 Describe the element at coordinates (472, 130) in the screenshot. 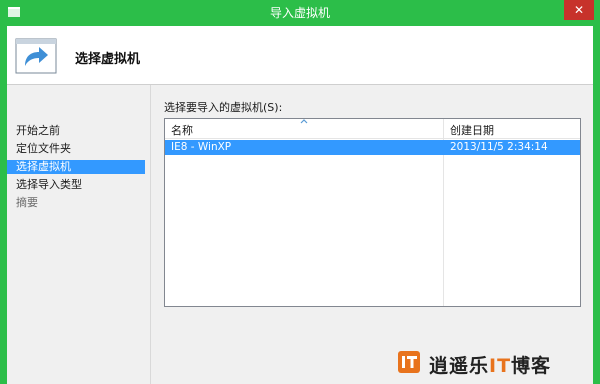

I see `column-header-created: 创建日期` at that location.